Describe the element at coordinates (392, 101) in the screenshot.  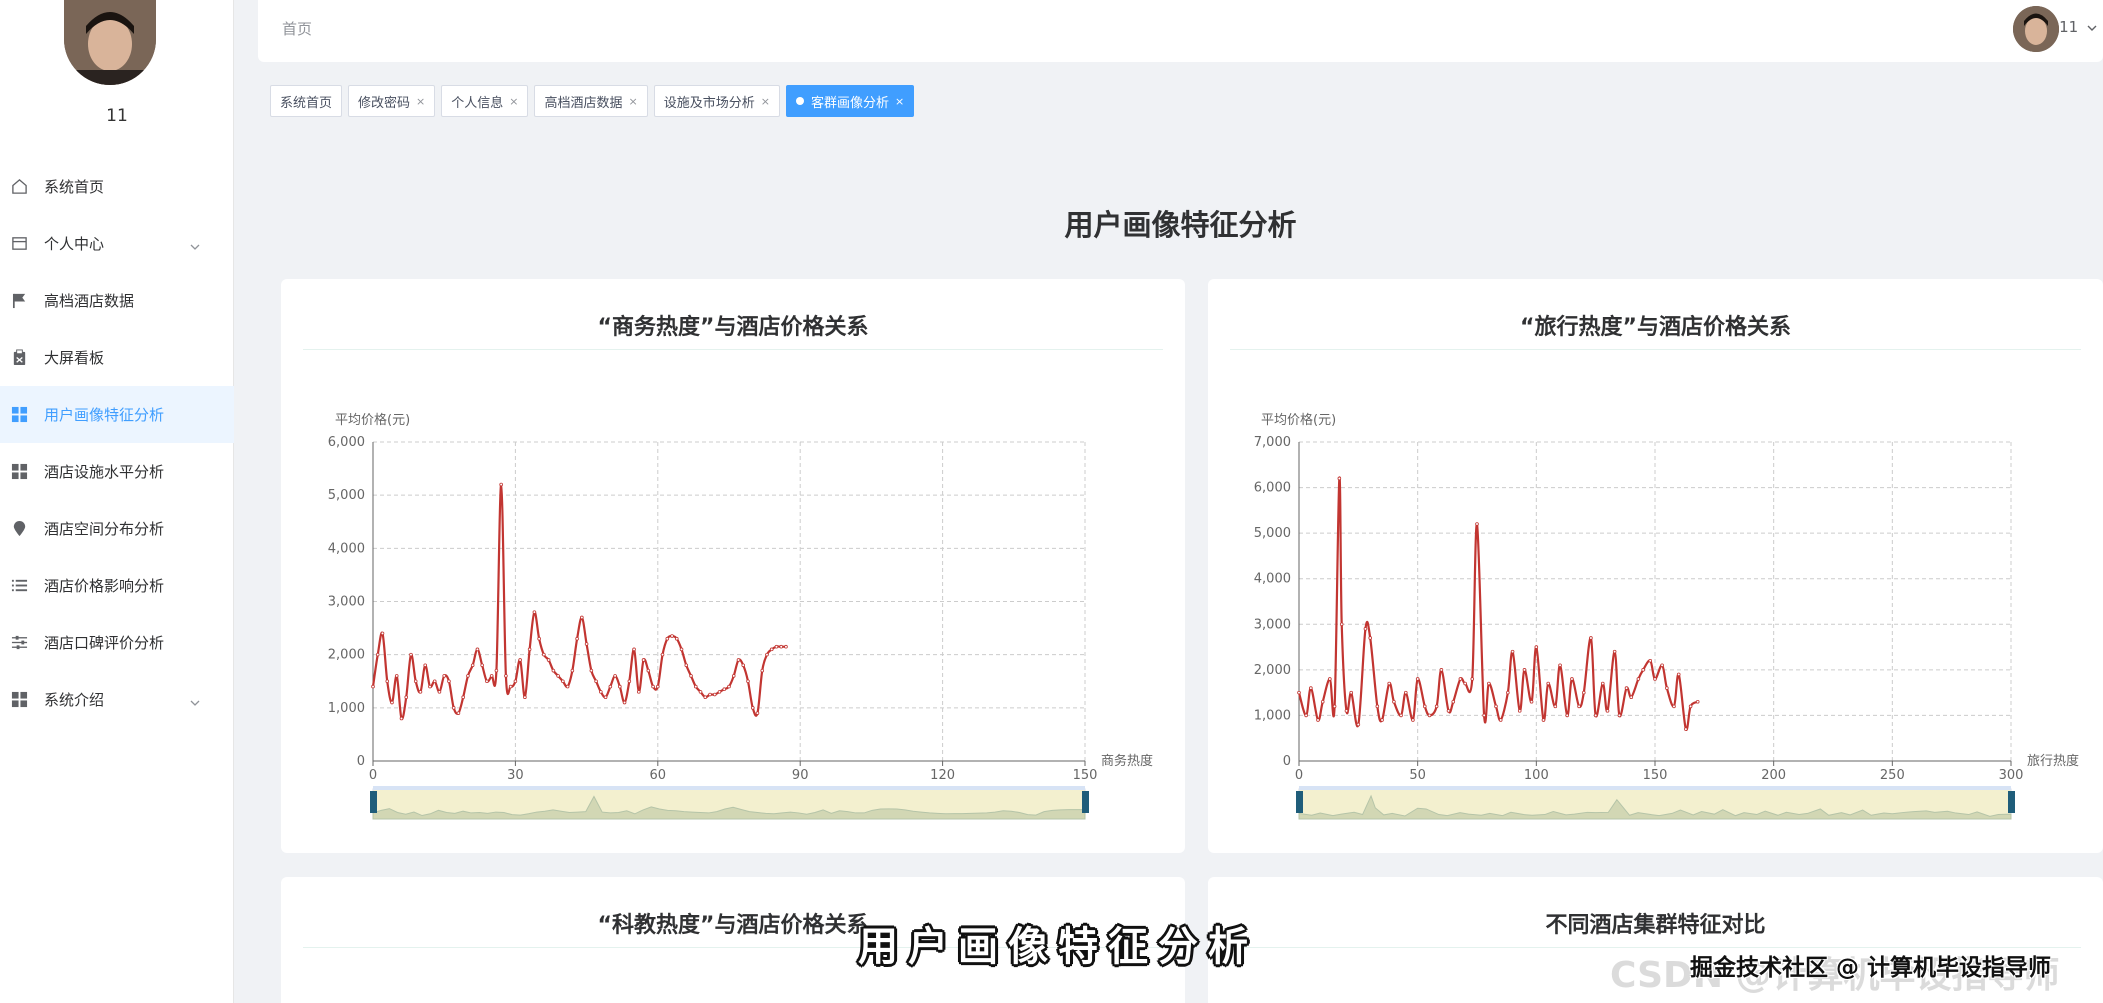
I see `tag-1: 修改密码 ×` at that location.